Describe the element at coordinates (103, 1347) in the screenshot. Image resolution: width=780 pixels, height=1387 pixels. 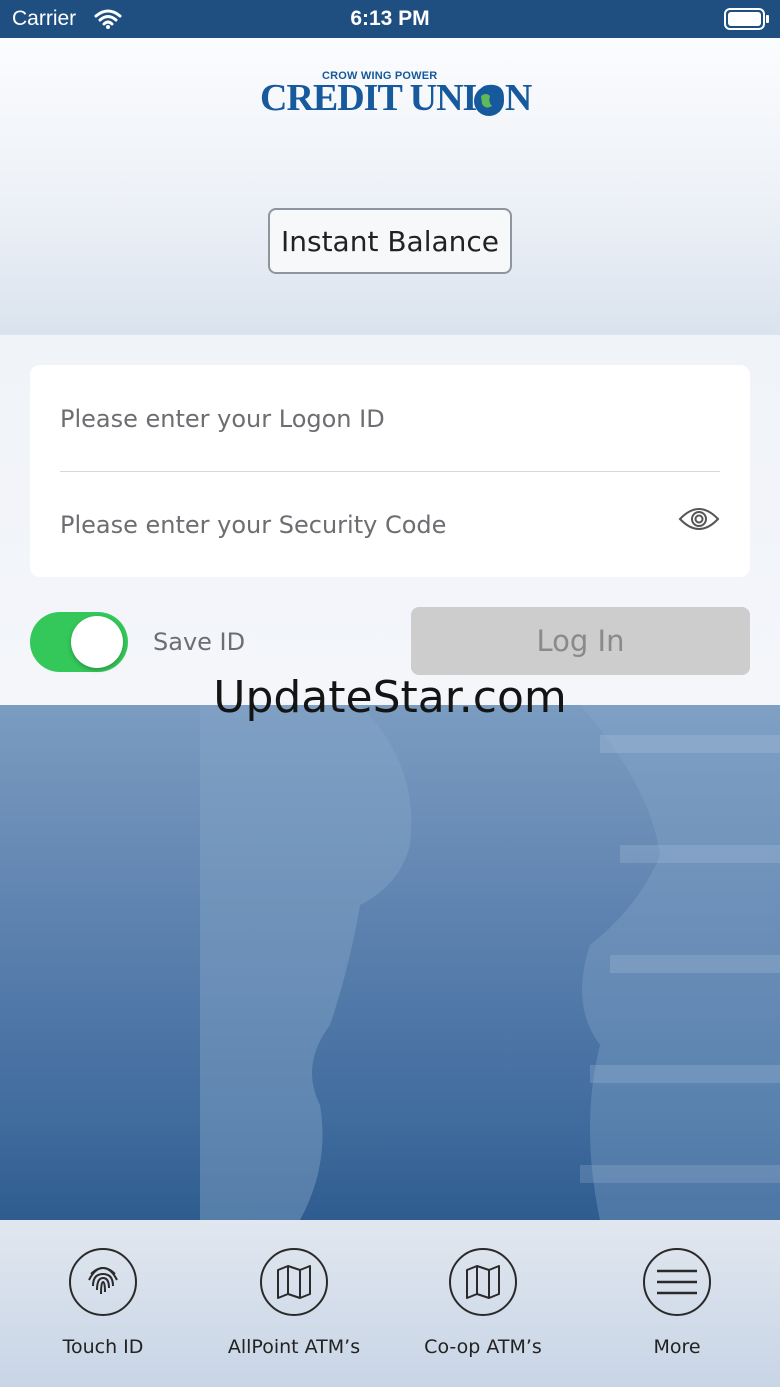
I see `toolbar-label-touch-id: Touch ID` at that location.